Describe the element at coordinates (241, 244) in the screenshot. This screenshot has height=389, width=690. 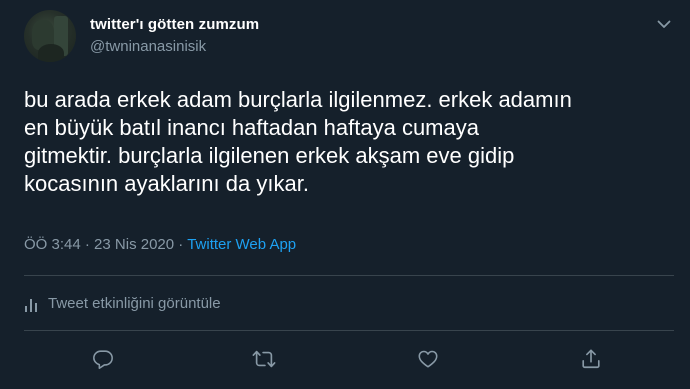
I see `tweet-source-link: Twitter Web App` at that location.